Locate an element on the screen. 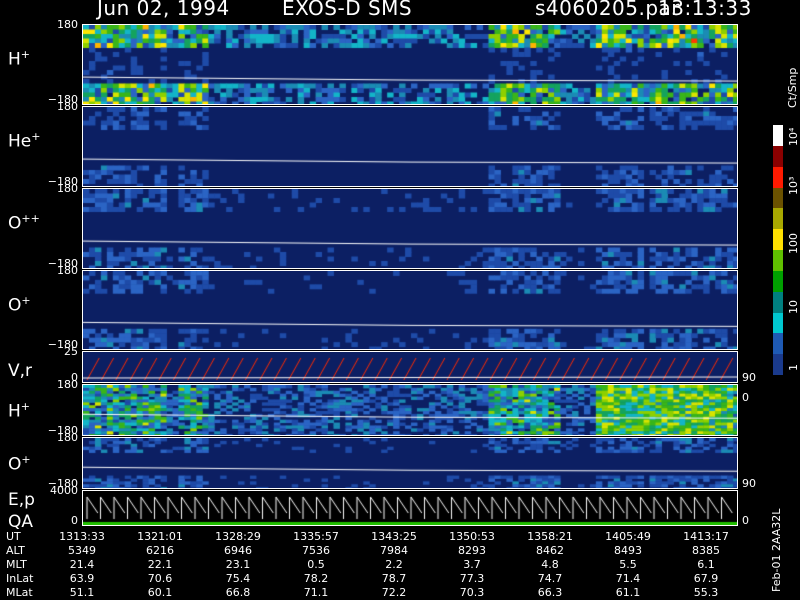 The height and width of the screenshot is (600, 800). panel-oplus2-rtick-top: 90 is located at coordinates (749, 483).